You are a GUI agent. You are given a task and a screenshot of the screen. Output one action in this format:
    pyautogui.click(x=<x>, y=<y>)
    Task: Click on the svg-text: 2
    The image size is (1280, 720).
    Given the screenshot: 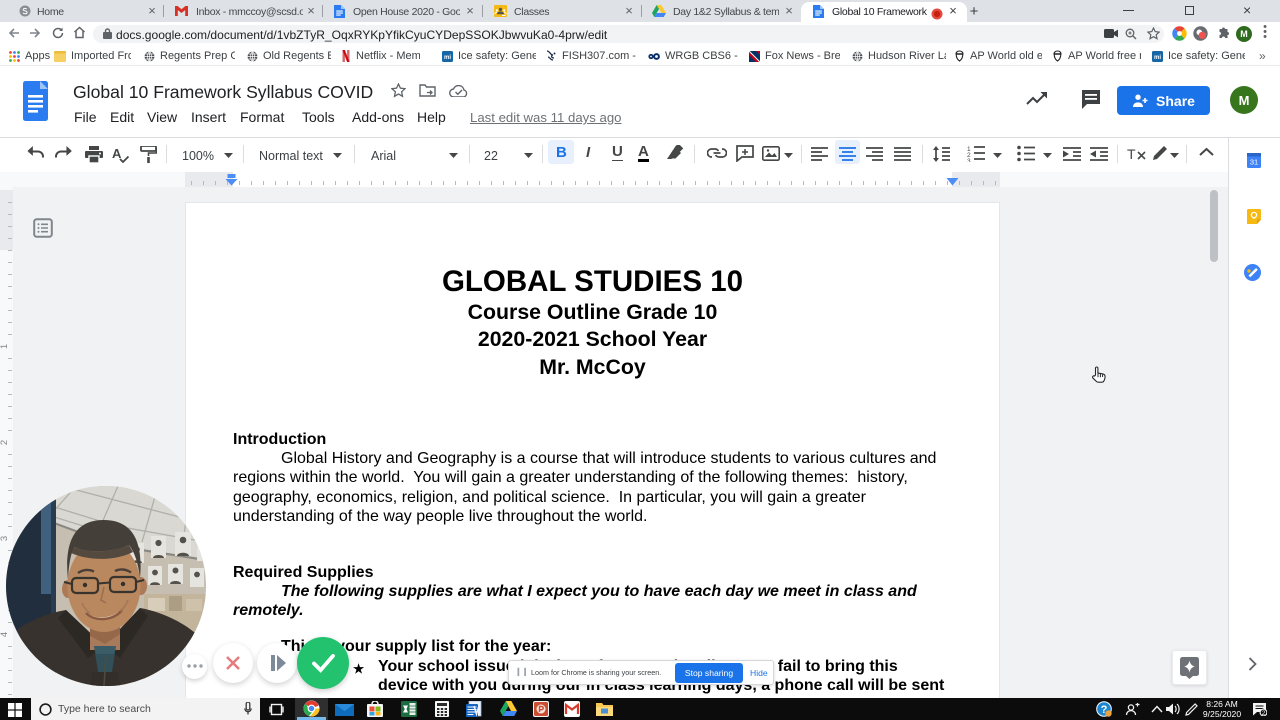 What is the action you would take?
    pyautogui.click(x=1264, y=713)
    